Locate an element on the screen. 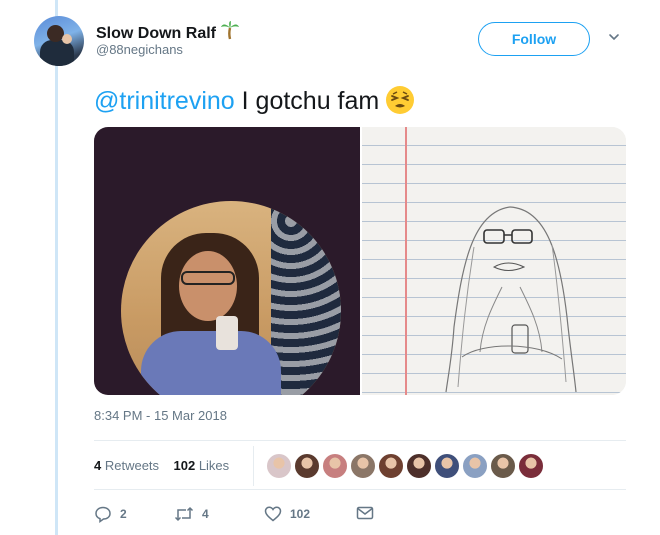 The width and height of the screenshot is (660, 535). direct-message-button is located at coordinates (365, 513).